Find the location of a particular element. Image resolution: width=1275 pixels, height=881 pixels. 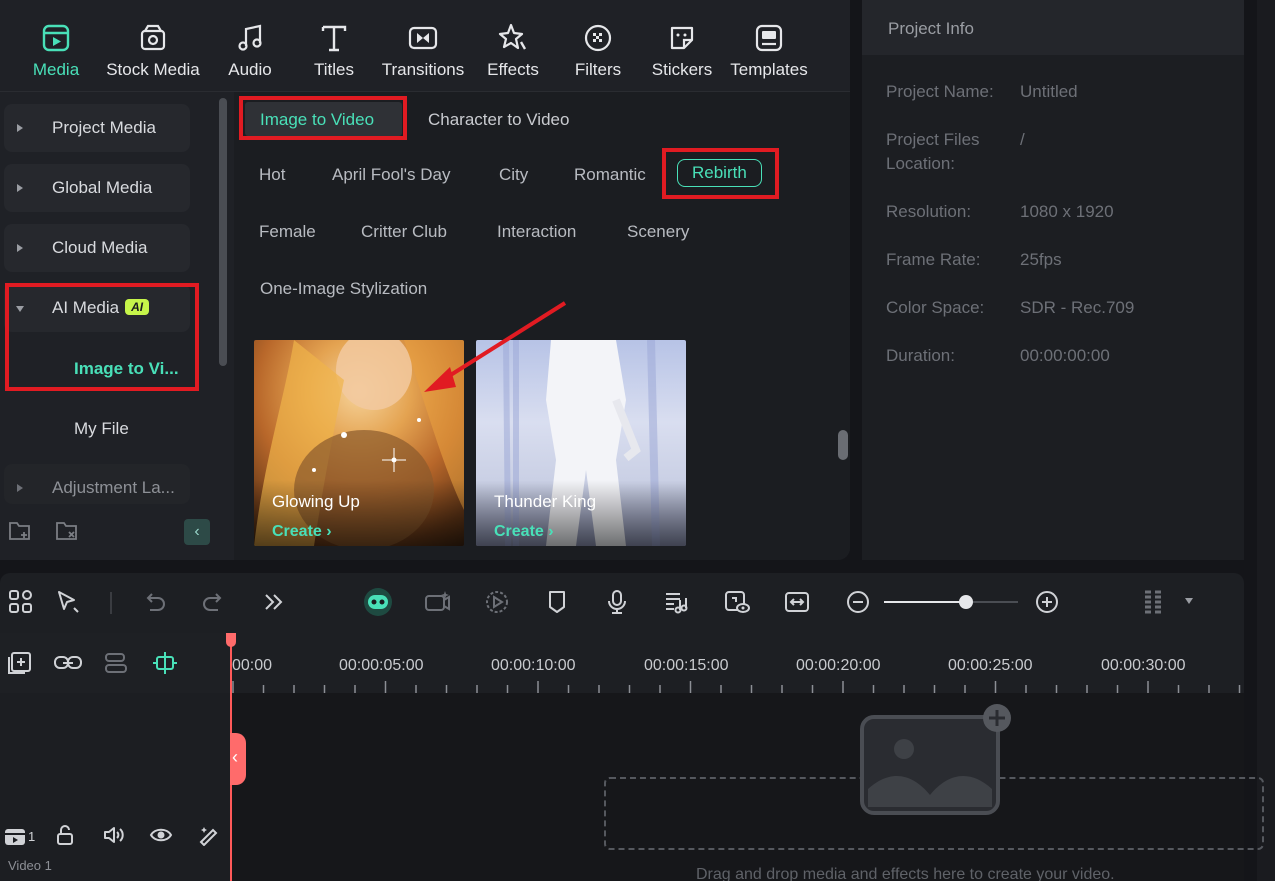

sidebar-item-global-media: Global Media is located at coordinates (97, 188).